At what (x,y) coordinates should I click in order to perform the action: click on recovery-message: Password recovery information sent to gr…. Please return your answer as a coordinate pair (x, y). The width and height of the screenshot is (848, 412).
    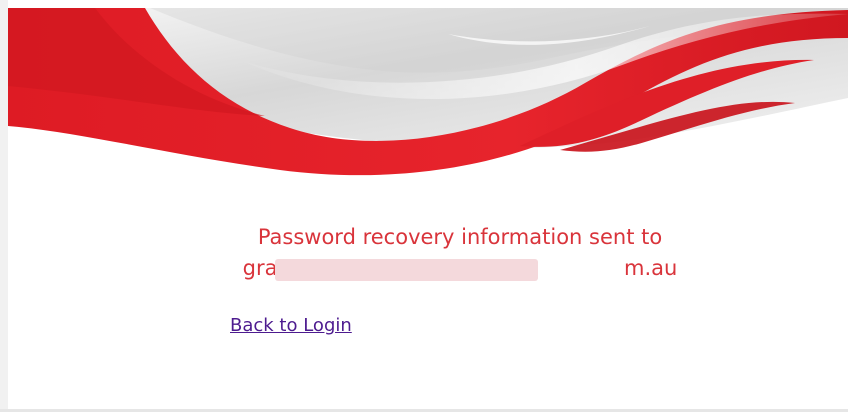
    Looking at the image, I should click on (460, 253).